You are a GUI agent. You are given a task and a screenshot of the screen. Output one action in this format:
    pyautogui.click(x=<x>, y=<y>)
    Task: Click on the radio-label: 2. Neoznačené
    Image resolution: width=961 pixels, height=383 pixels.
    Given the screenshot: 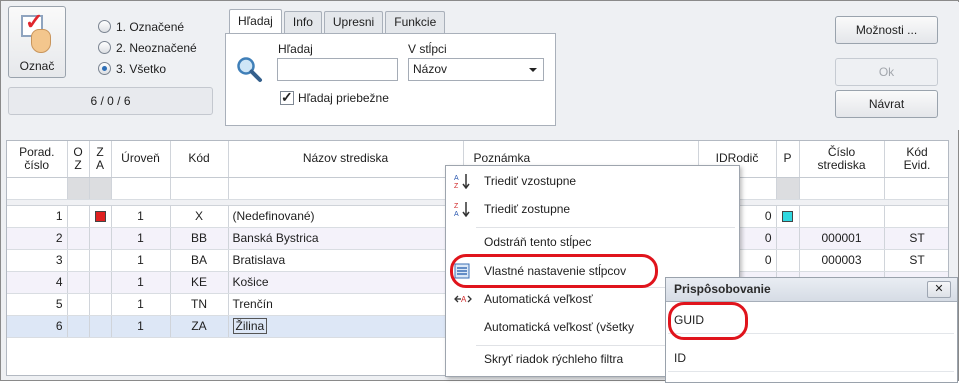 What is the action you would take?
    pyautogui.click(x=156, y=47)
    